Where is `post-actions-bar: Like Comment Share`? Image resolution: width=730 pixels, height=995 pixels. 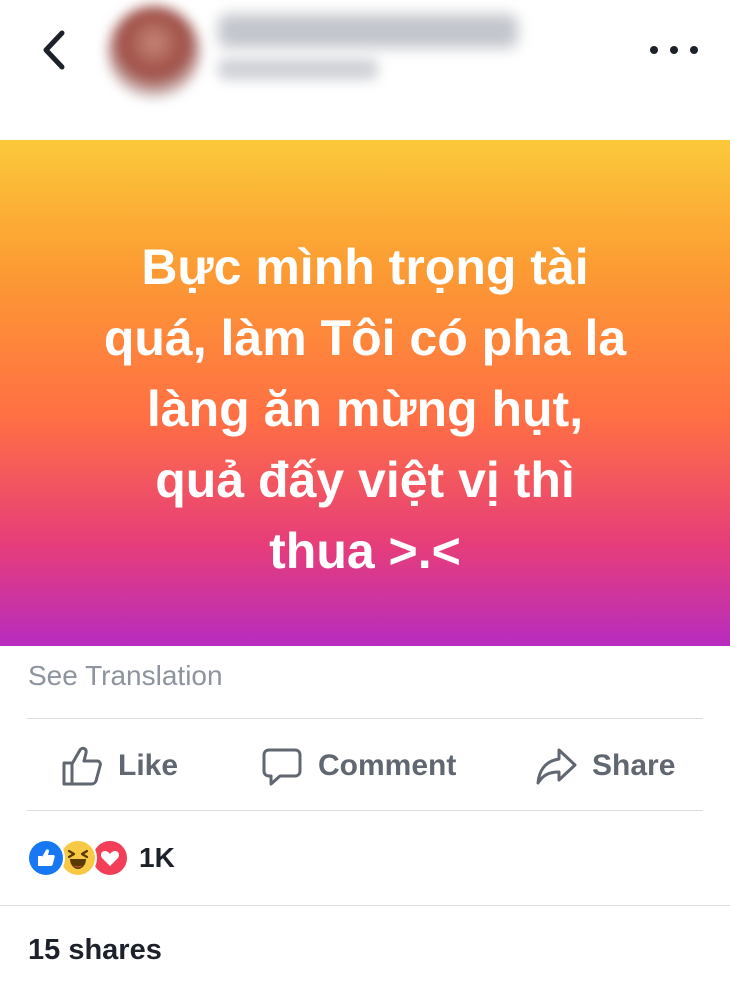 post-actions-bar: Like Comment Share is located at coordinates (365, 766).